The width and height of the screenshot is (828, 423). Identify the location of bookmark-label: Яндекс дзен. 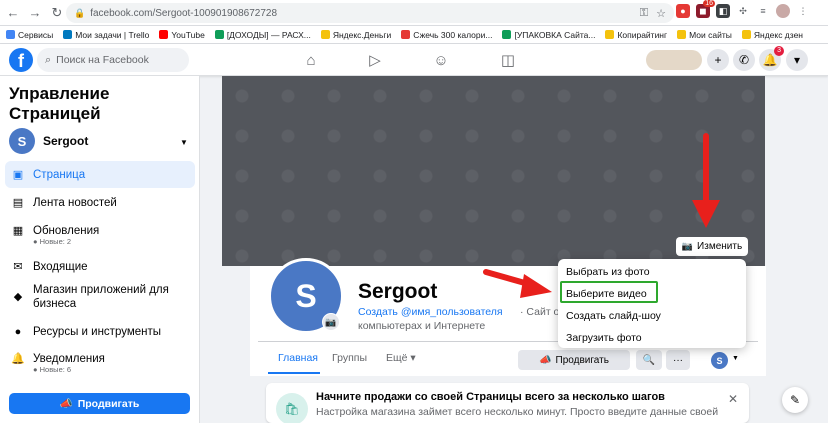
(778, 34).